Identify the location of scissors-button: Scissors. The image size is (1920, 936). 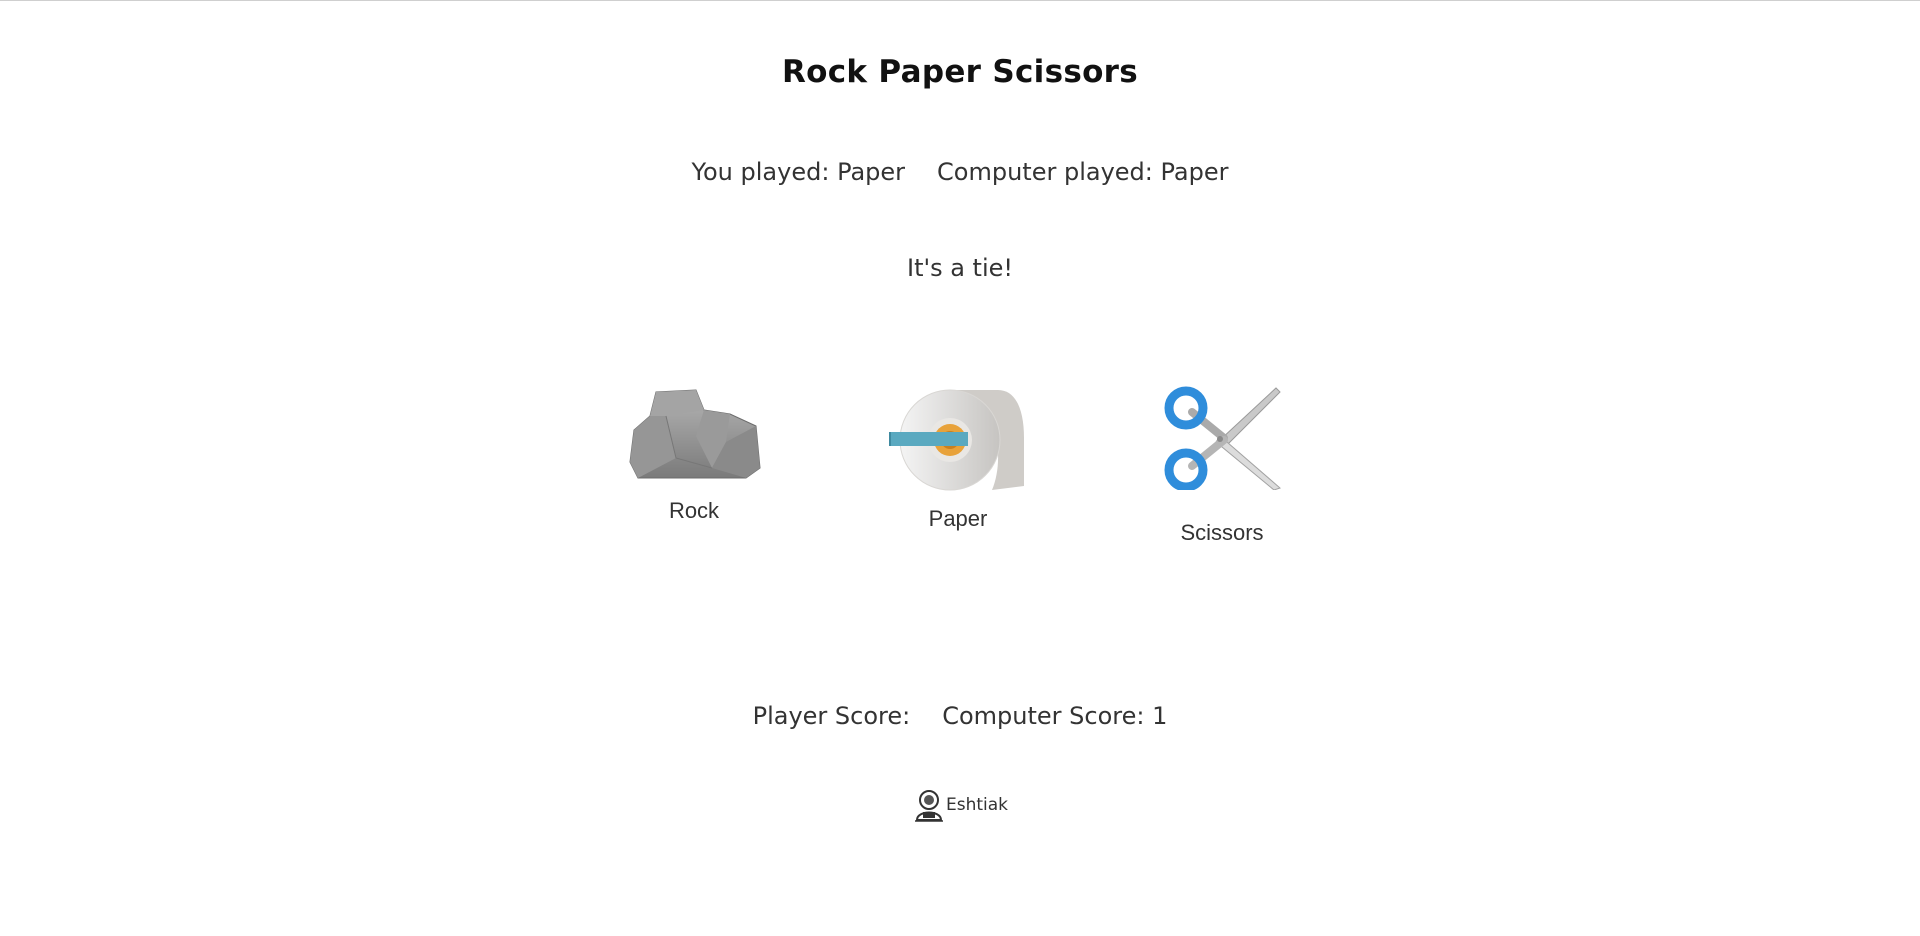
(1222, 466).